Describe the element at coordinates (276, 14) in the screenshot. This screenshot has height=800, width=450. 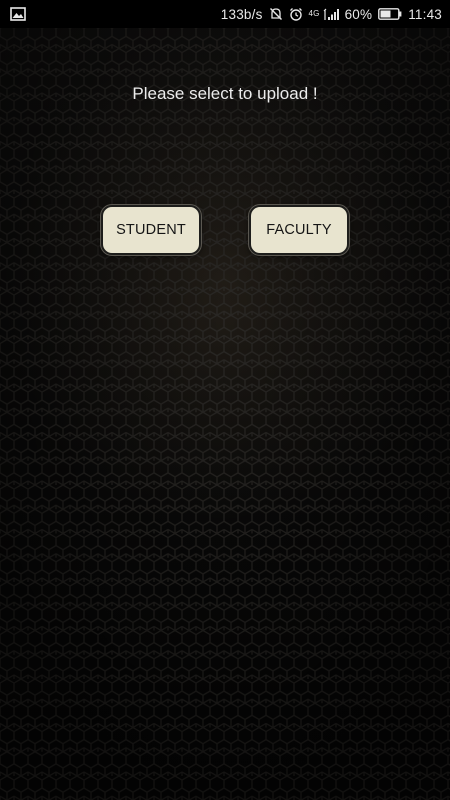
I see `mute-icon` at that location.